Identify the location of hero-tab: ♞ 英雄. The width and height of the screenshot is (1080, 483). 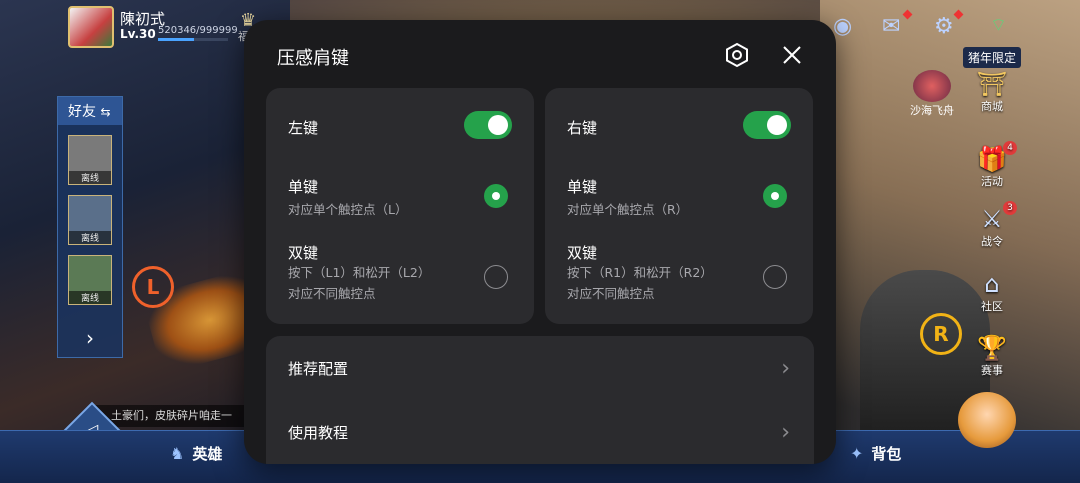
(196, 453).